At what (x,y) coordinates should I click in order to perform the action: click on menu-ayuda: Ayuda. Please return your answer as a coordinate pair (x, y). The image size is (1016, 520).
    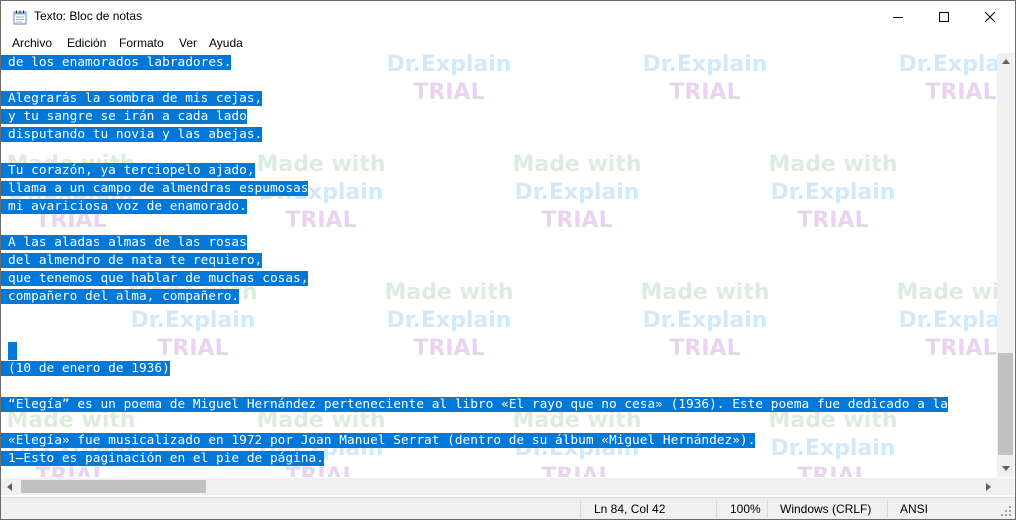
    Looking at the image, I should click on (226, 43).